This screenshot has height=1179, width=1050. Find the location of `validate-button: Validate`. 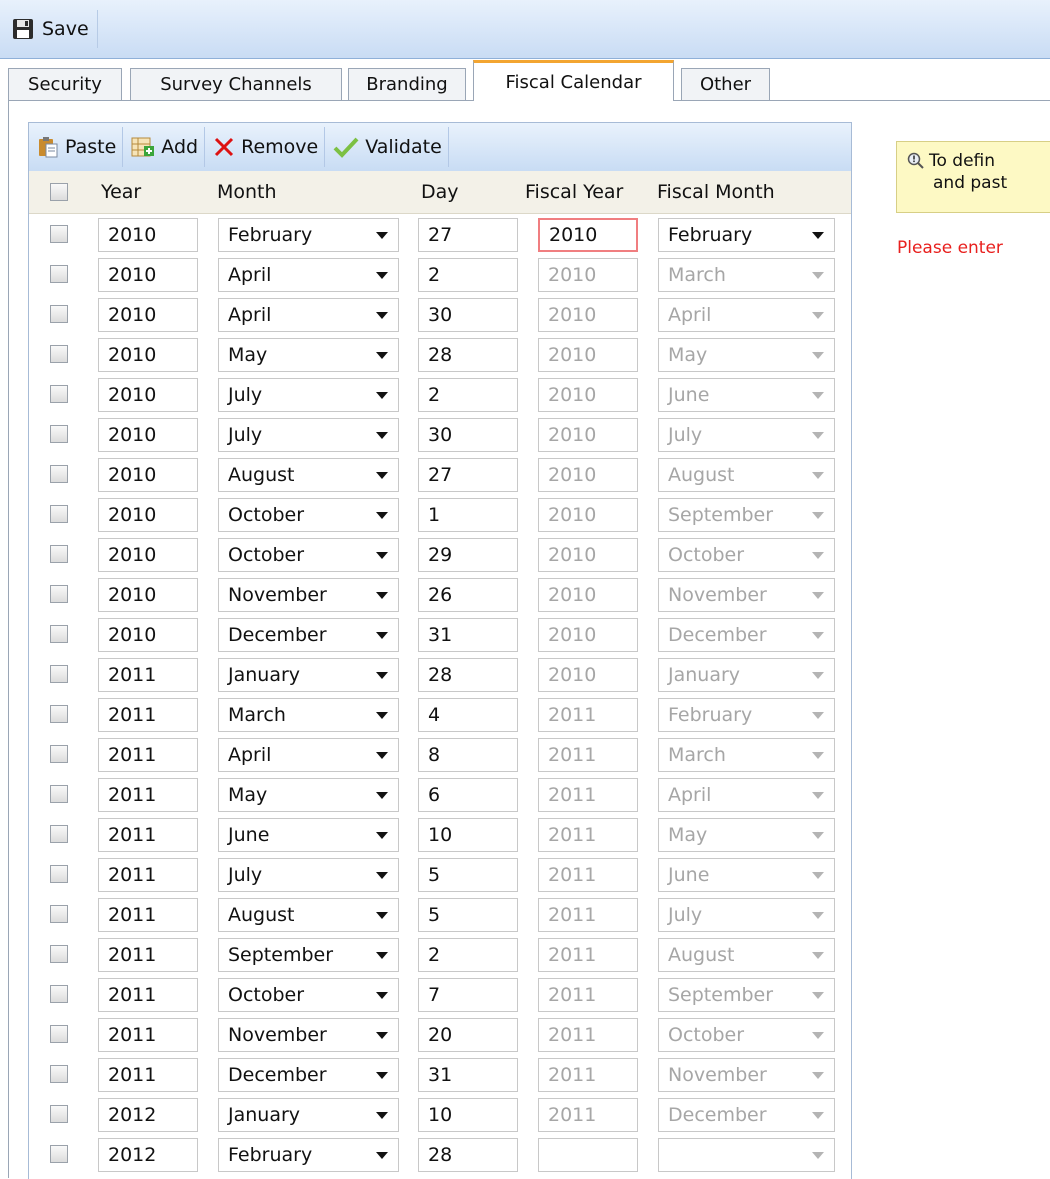

validate-button: Validate is located at coordinates (387, 147).